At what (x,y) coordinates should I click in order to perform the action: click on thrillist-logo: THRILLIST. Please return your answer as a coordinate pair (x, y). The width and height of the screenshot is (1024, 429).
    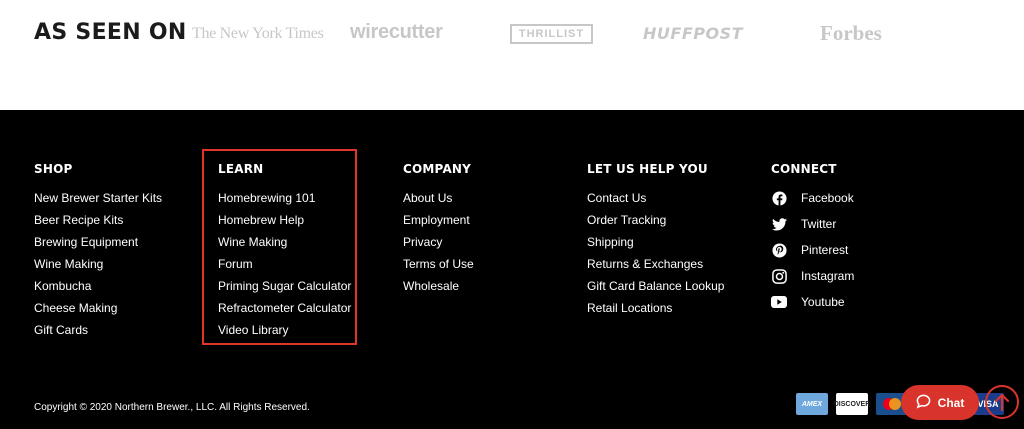
    Looking at the image, I should click on (551, 34).